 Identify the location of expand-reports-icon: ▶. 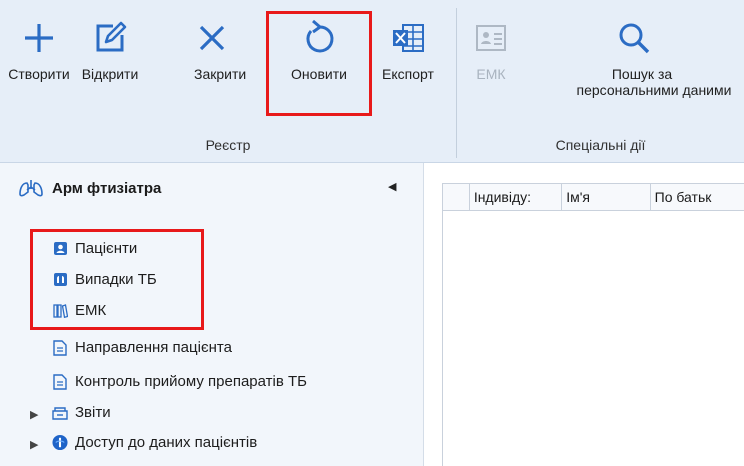
(34, 414).